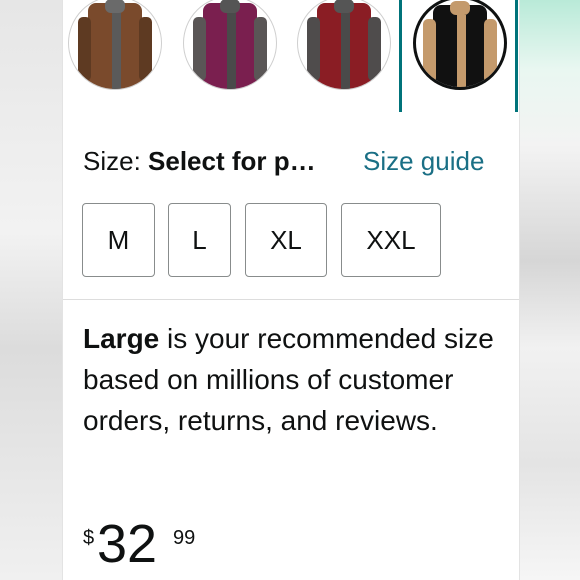 Image resolution: width=580 pixels, height=580 pixels. I want to click on background-right, so click(549, 290).